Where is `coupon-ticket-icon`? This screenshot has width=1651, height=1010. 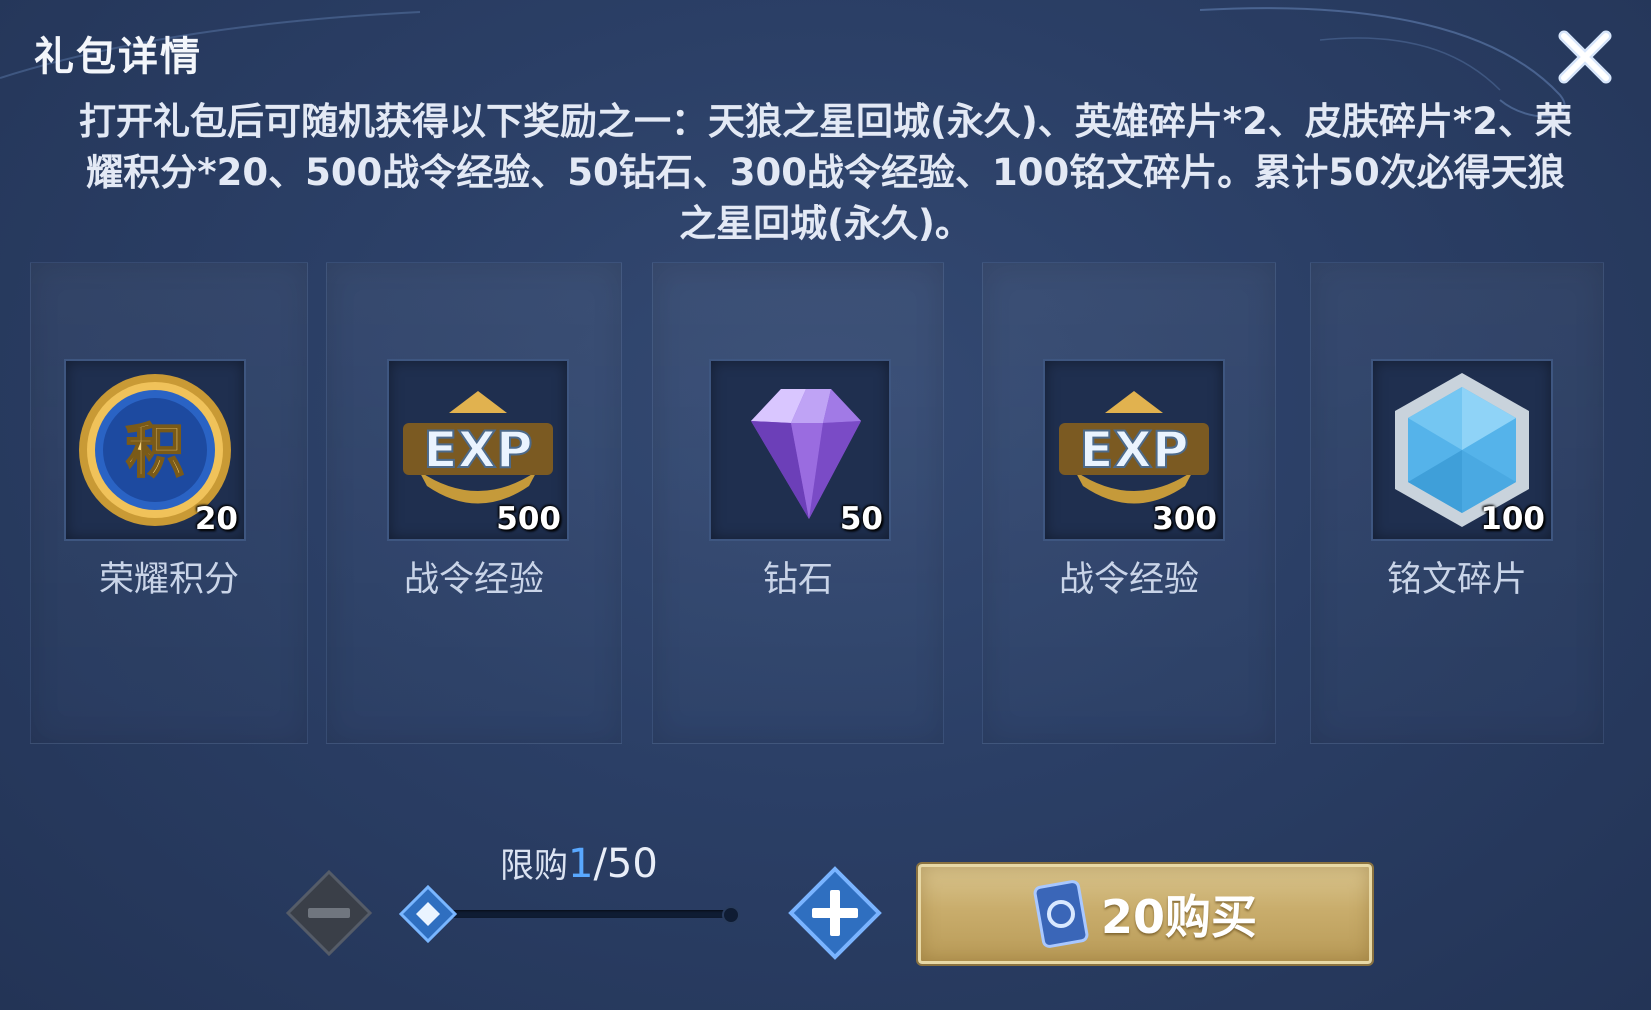 coupon-ticket-icon is located at coordinates (1061, 914).